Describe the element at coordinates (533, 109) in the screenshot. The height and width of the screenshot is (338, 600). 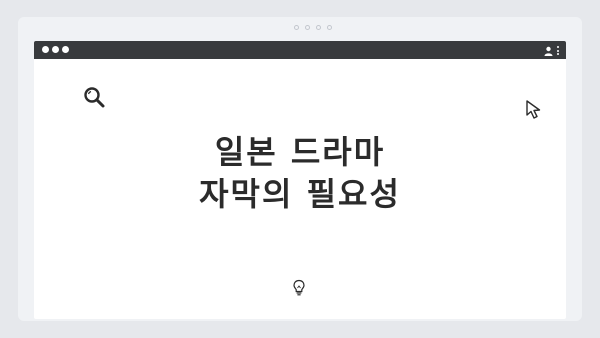
I see `cursor-arrow-icon` at that location.